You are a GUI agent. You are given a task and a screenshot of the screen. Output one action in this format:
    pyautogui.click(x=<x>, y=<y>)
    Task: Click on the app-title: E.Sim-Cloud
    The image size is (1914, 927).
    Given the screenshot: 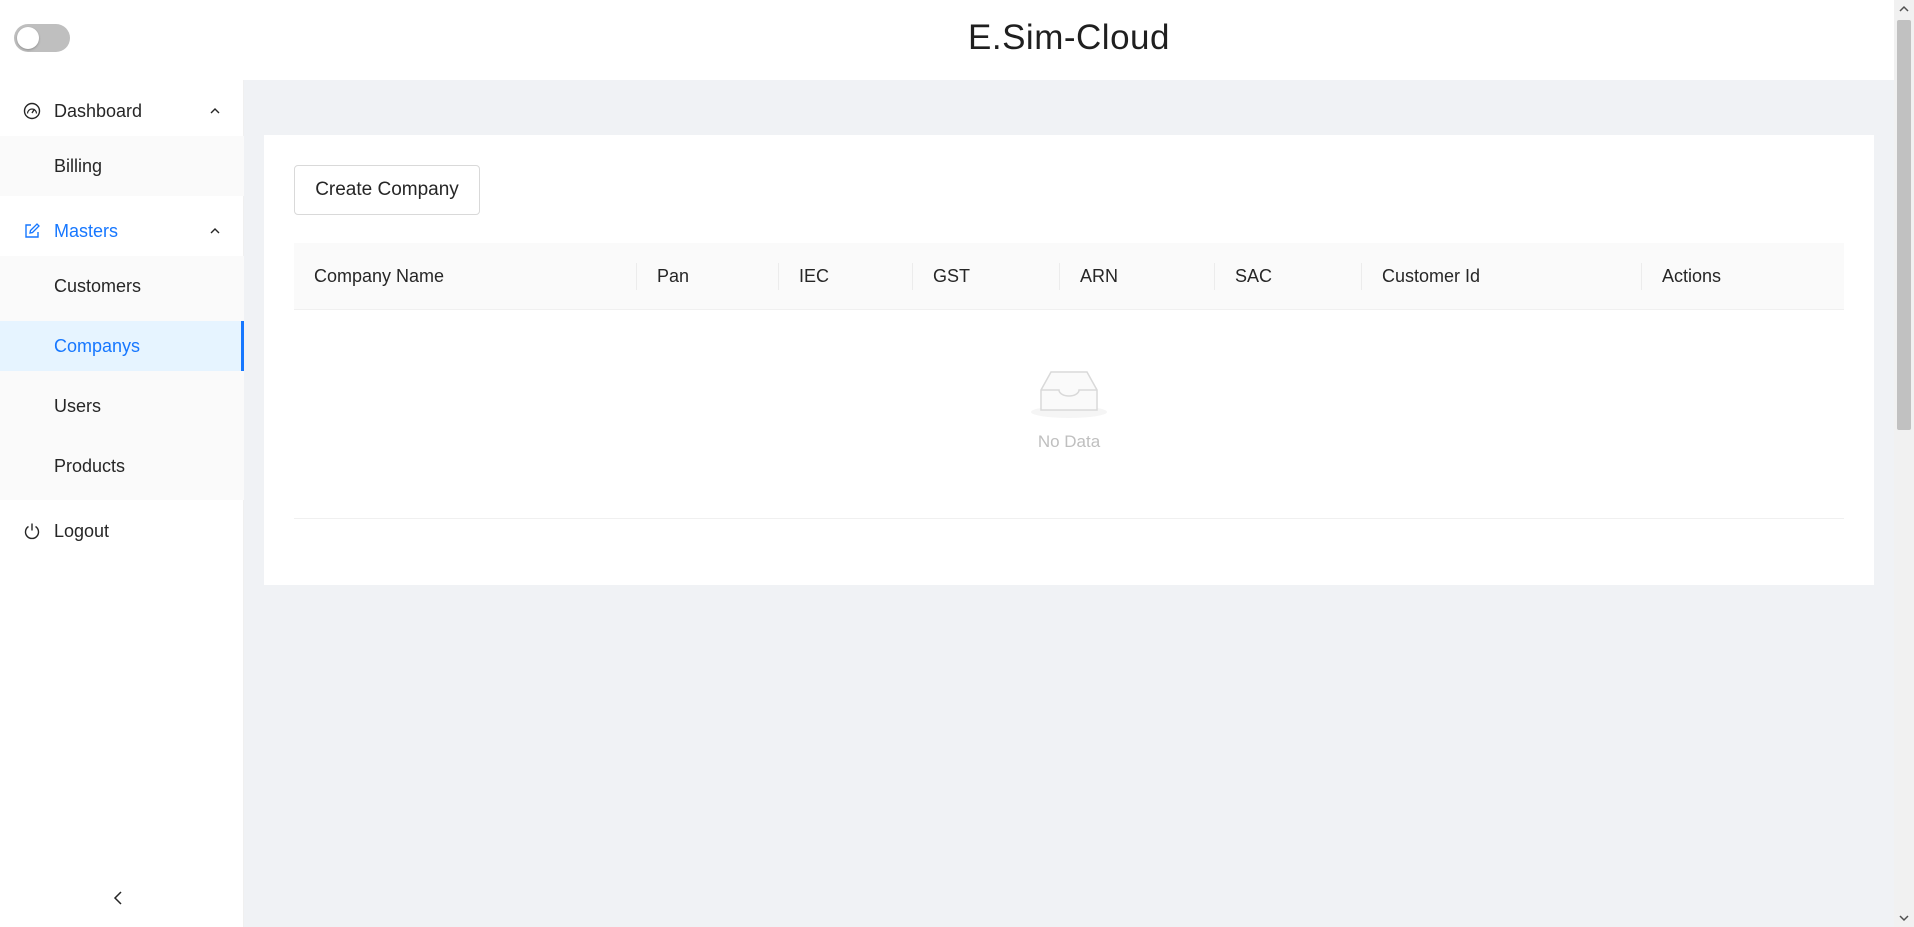 What is the action you would take?
    pyautogui.click(x=1069, y=37)
    